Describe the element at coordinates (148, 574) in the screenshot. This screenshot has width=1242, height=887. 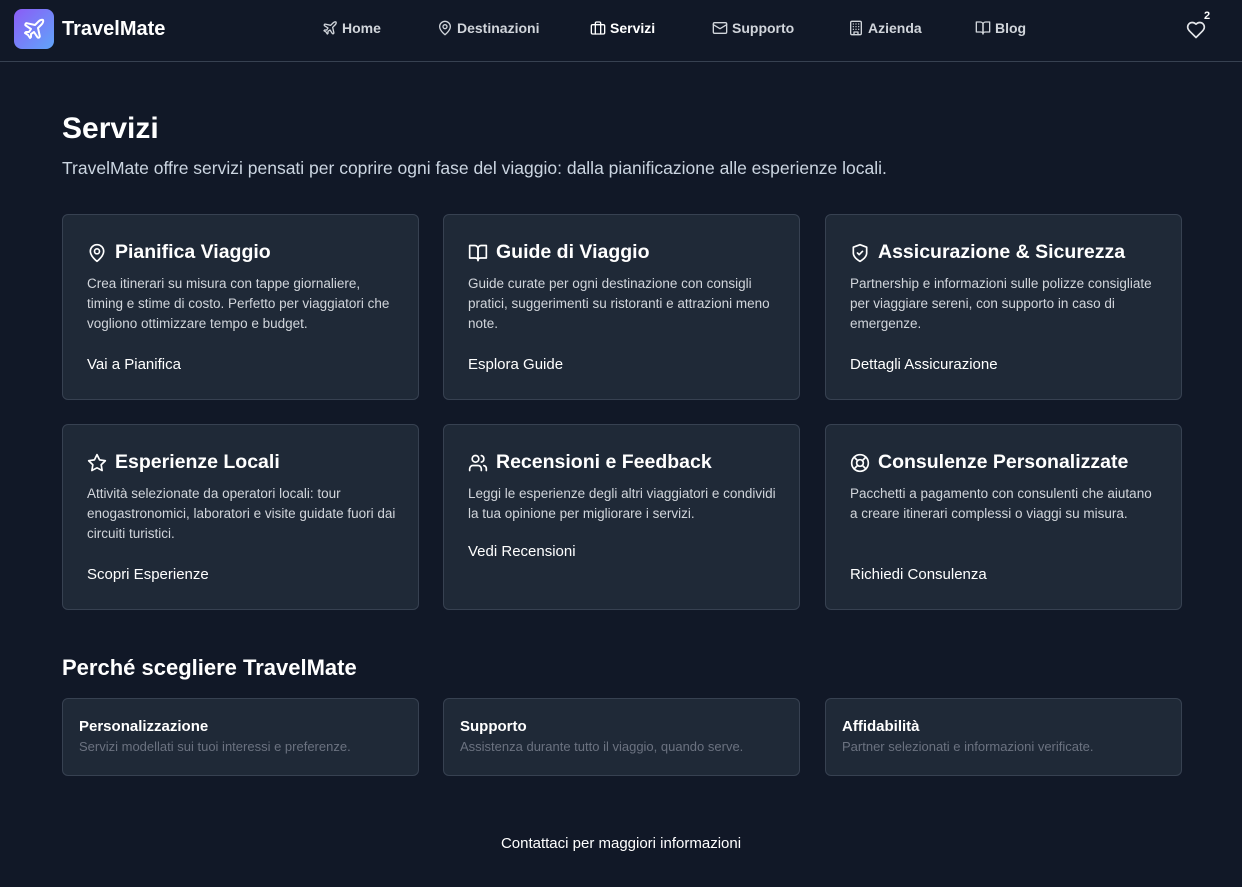
I see `scopri-esperienze-link: Scopri Esperienze` at that location.